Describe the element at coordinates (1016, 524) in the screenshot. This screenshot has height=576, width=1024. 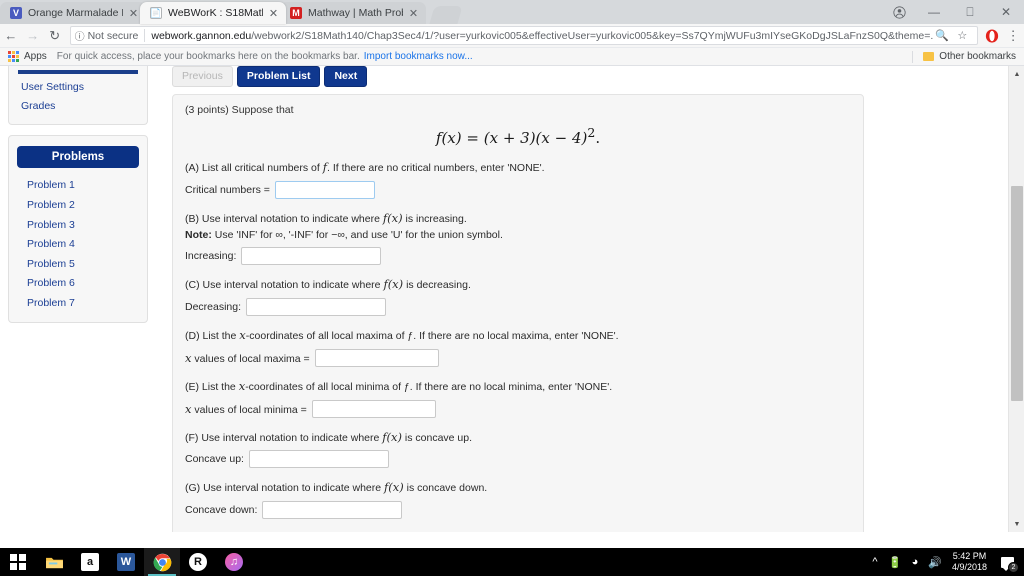
I see `scroll-down-icon: ▼` at that location.